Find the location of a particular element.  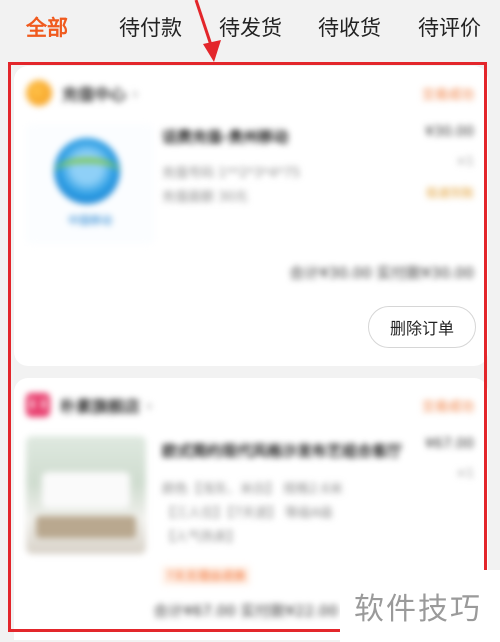

product-detail: 充值面额 30元 is located at coordinates (205, 197).